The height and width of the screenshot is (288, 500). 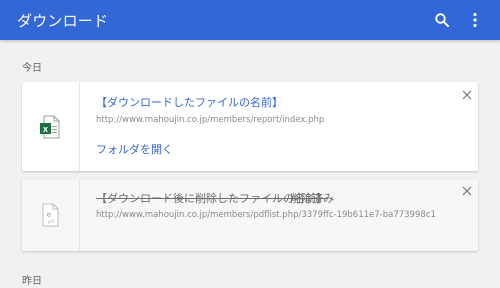 I want to click on svg-text: e, so click(x=49, y=214).